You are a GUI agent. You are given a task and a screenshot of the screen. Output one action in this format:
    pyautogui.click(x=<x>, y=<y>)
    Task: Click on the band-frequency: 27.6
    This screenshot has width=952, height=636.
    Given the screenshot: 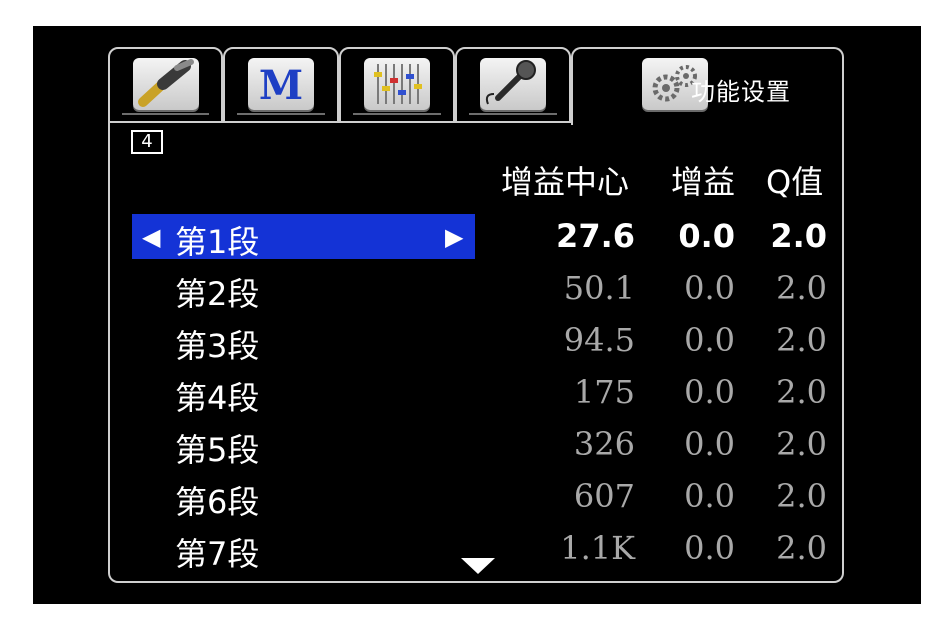 What is the action you would take?
    pyautogui.click(x=595, y=236)
    